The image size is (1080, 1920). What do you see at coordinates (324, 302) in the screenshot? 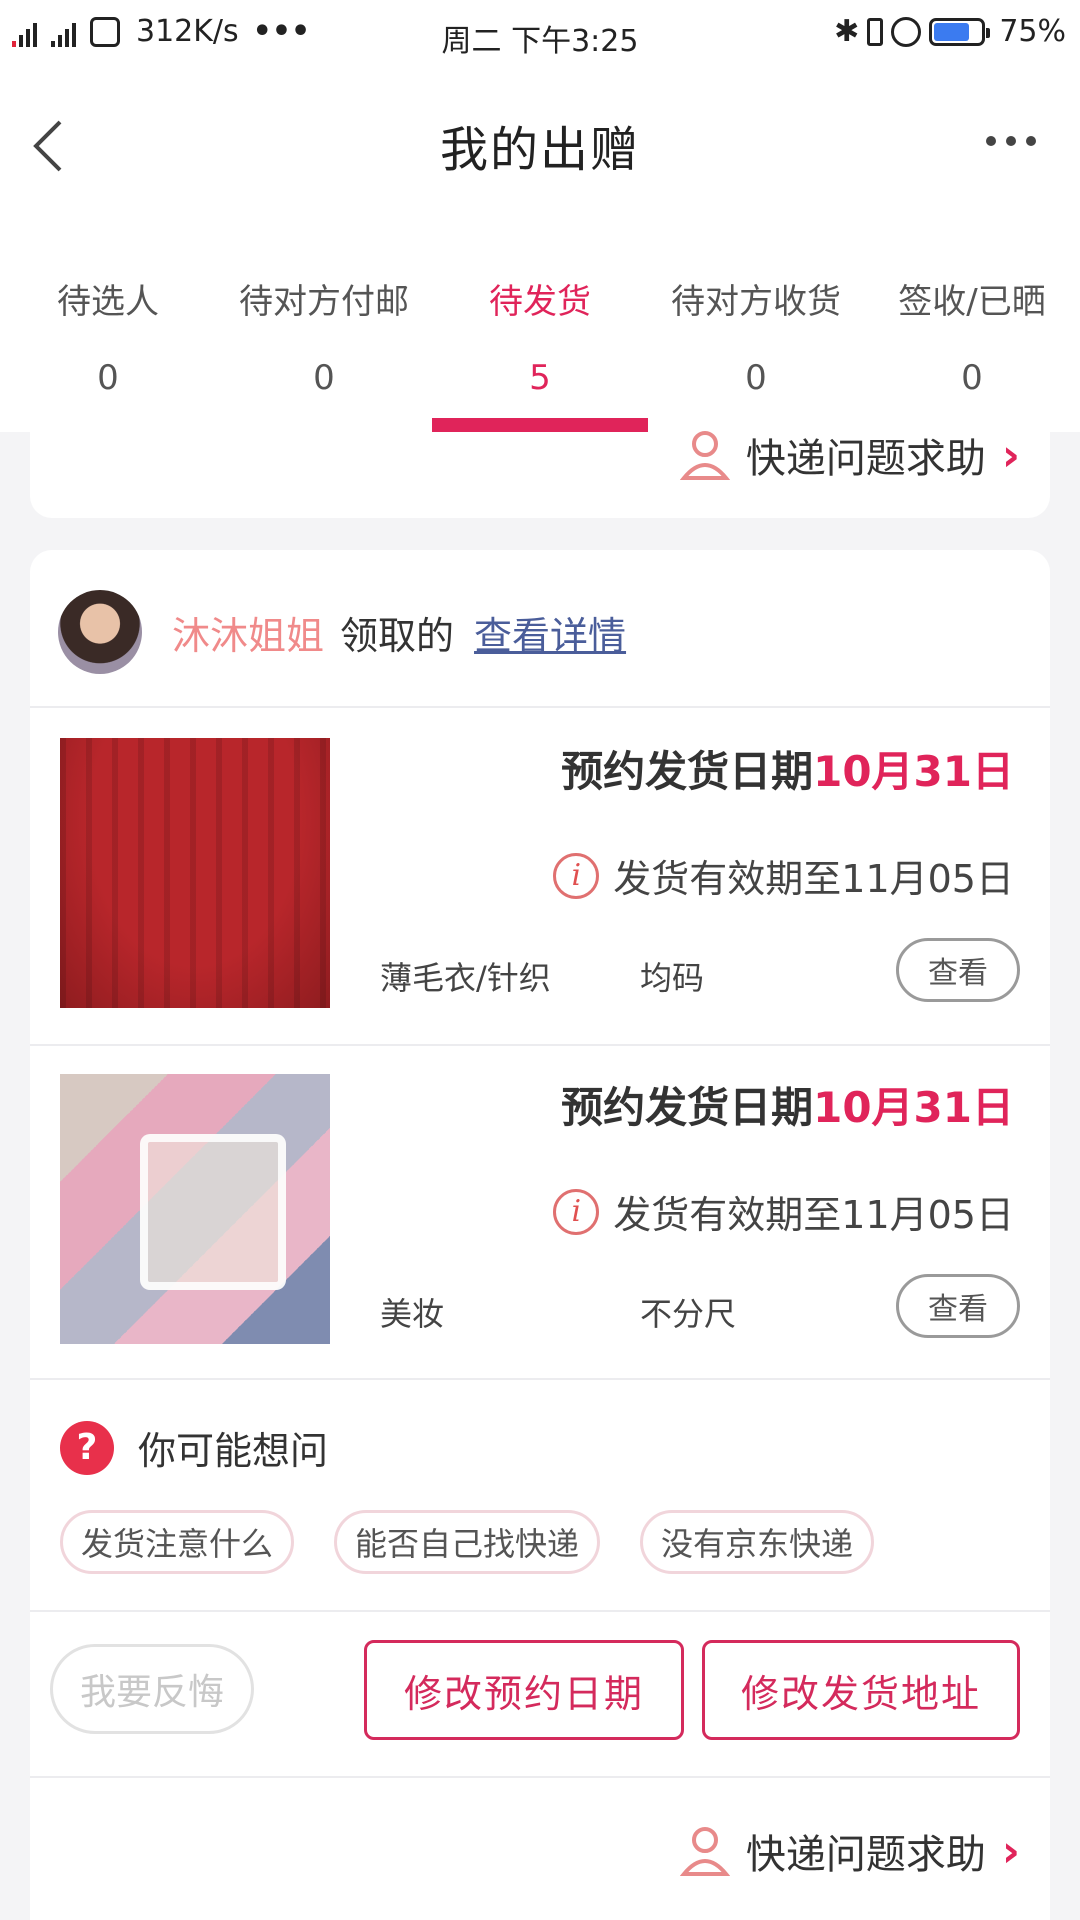
I see `tab-label: 待对方付邮` at bounding box center [324, 302].